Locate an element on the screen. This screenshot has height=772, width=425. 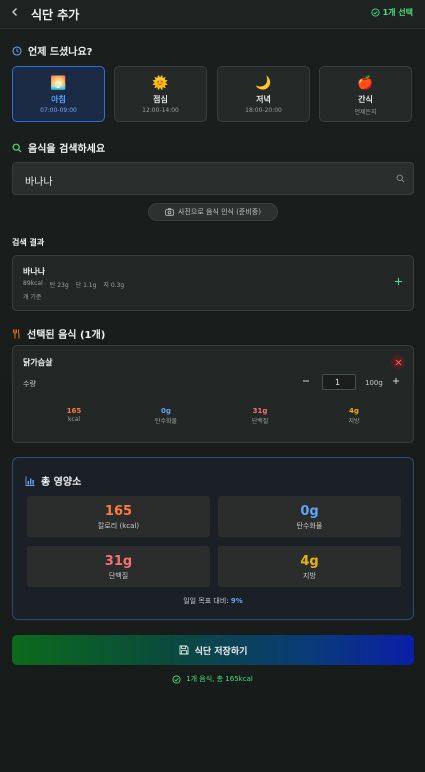
result-protein: 단 1.1g is located at coordinates (86, 285).